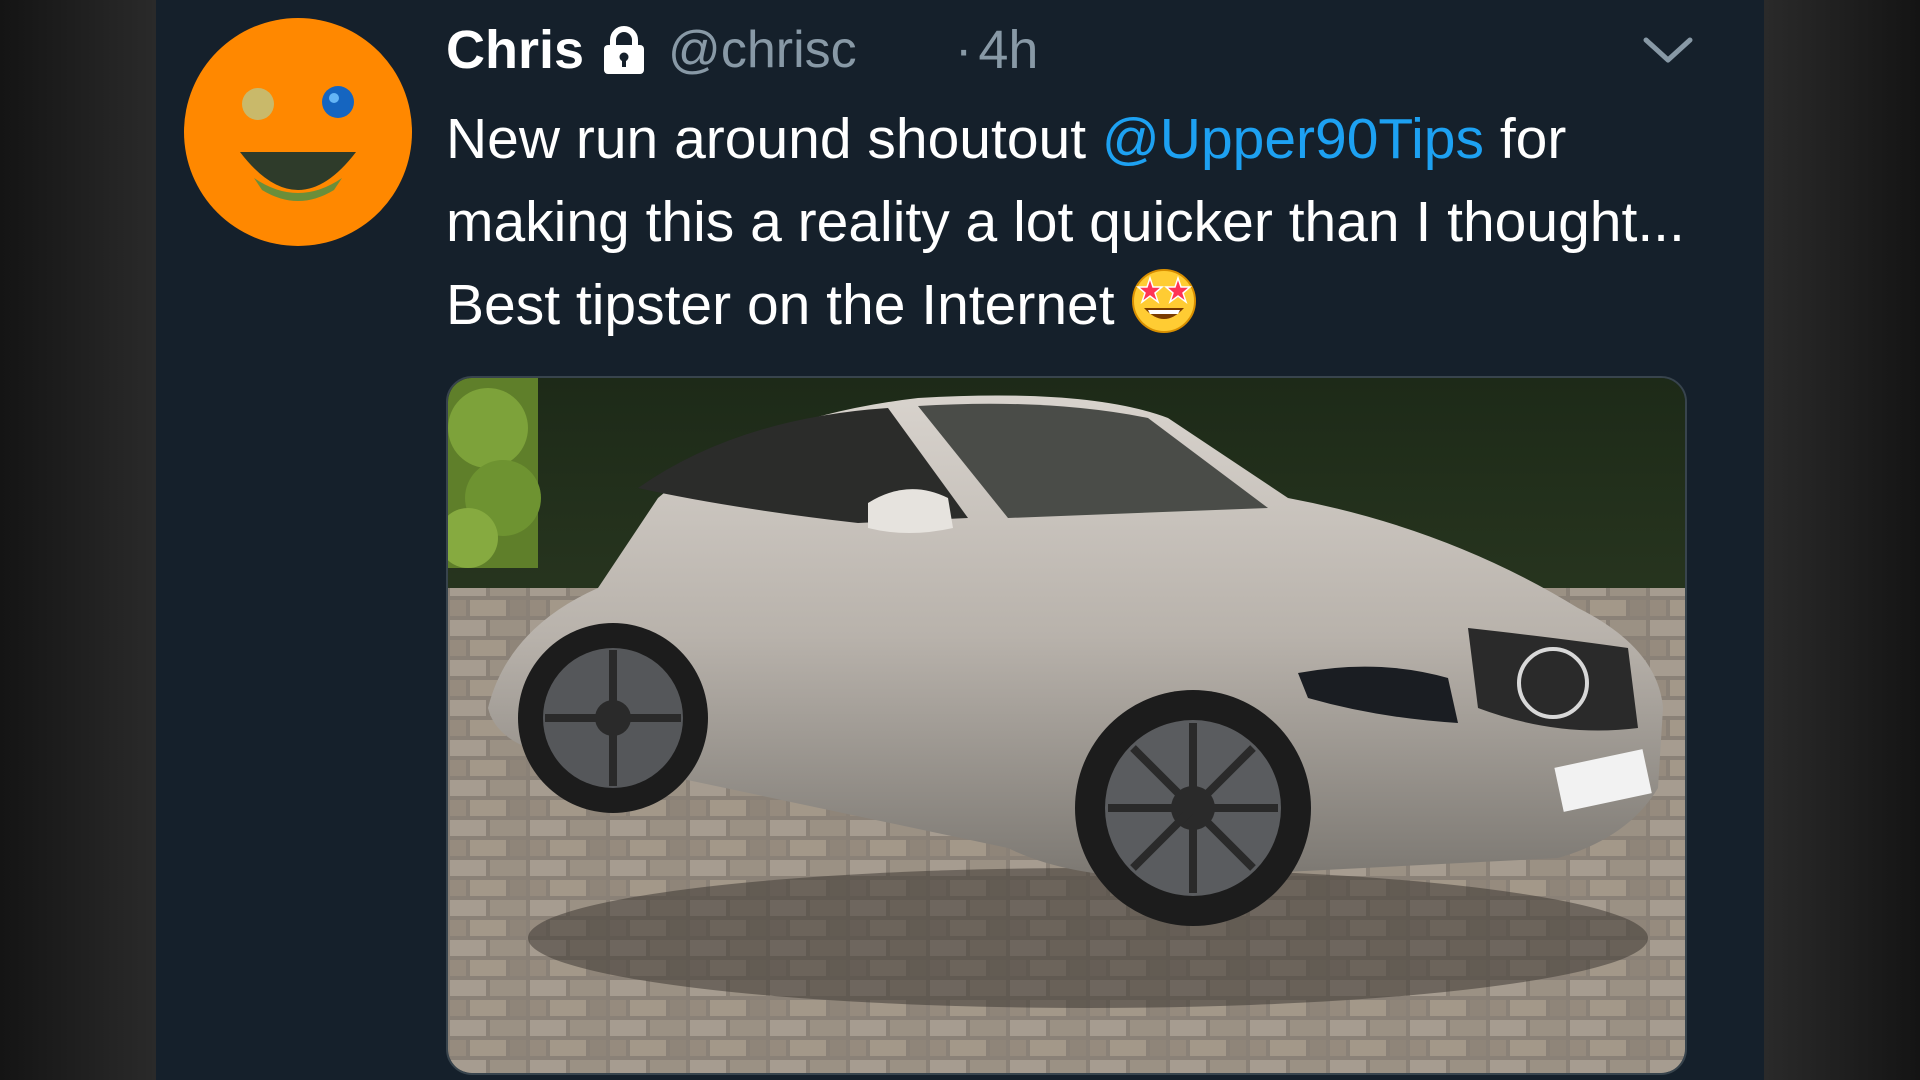 The height and width of the screenshot is (1080, 1920). I want to click on tweet-header: Chris @chrisc · 4h, so click(742, 50).